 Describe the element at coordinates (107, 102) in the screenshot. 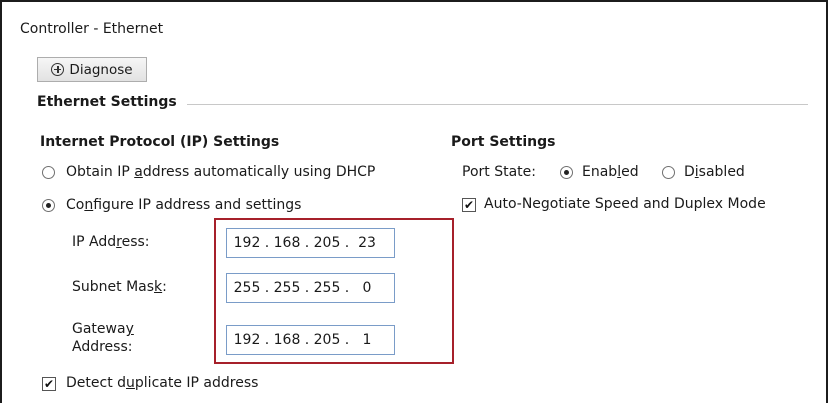

I see `ethernet-settings-title: Ethernet Settings` at that location.